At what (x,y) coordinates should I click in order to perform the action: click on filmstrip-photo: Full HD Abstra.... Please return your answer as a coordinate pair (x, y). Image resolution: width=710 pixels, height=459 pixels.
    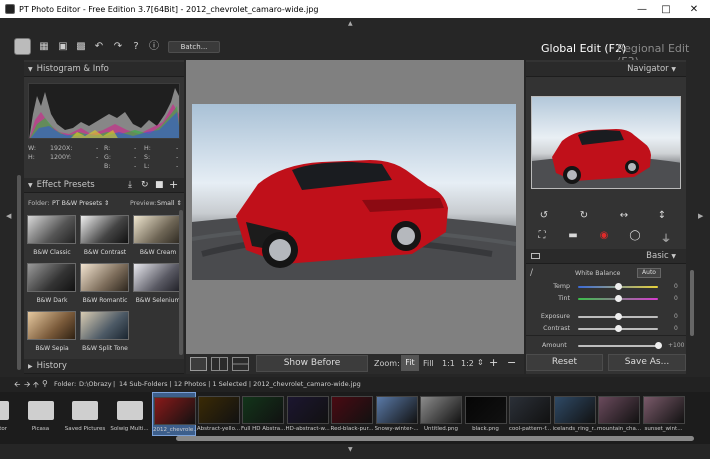
    Looking at the image, I should click on (263, 414).